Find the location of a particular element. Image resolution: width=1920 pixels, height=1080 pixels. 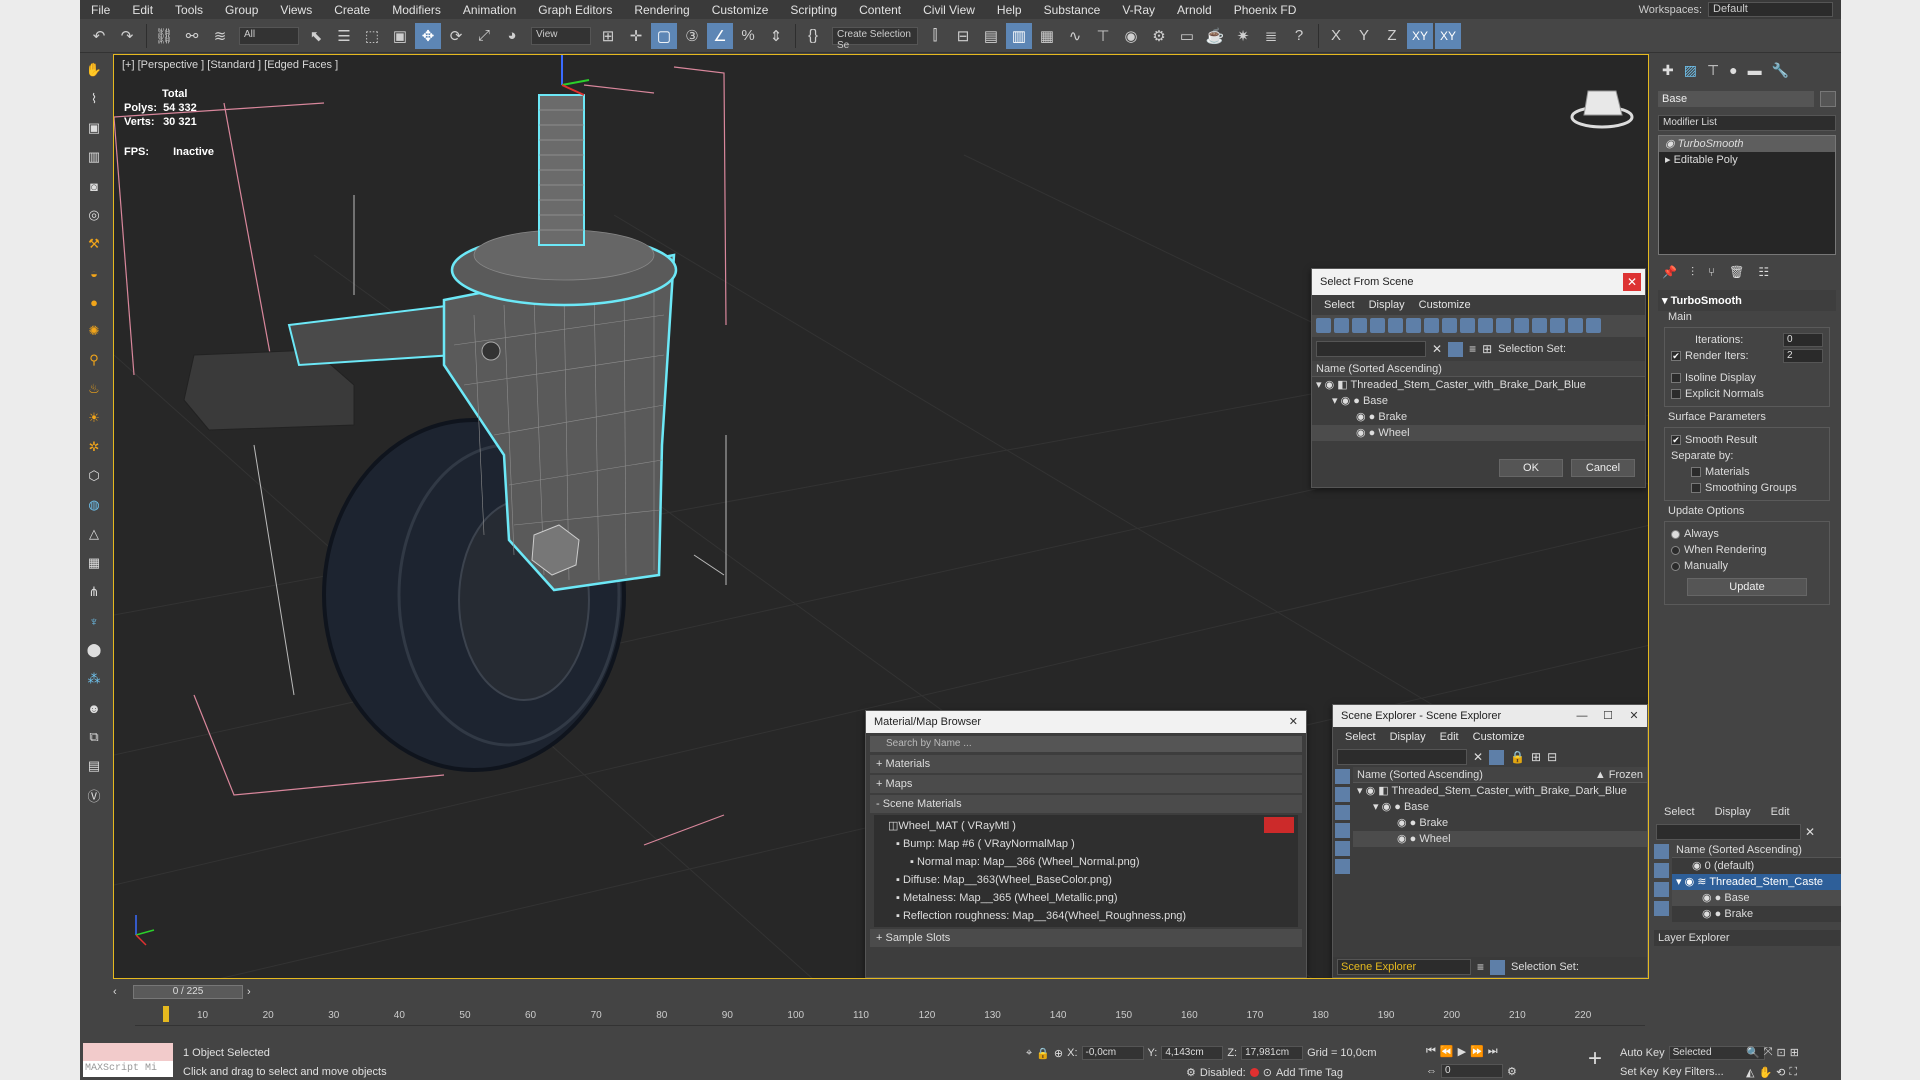

render-icon: ☕ is located at coordinates (1215, 36).